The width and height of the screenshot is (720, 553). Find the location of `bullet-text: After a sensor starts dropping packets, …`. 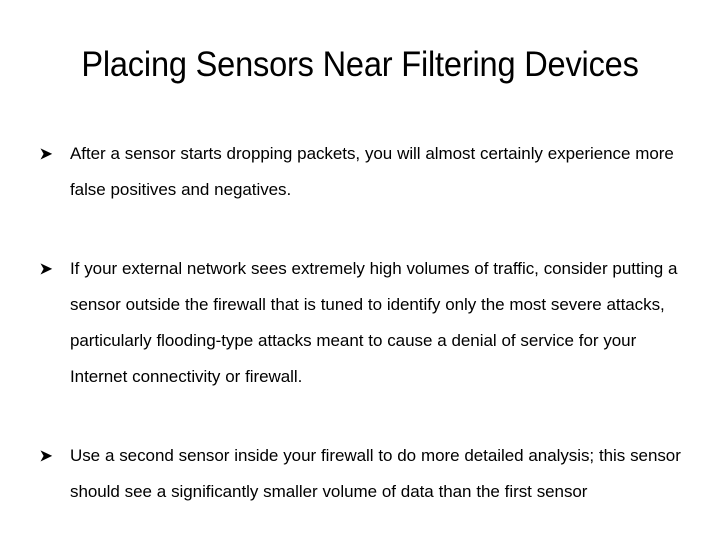

bullet-text: After a sensor starts dropping packets, … is located at coordinates (372, 171).